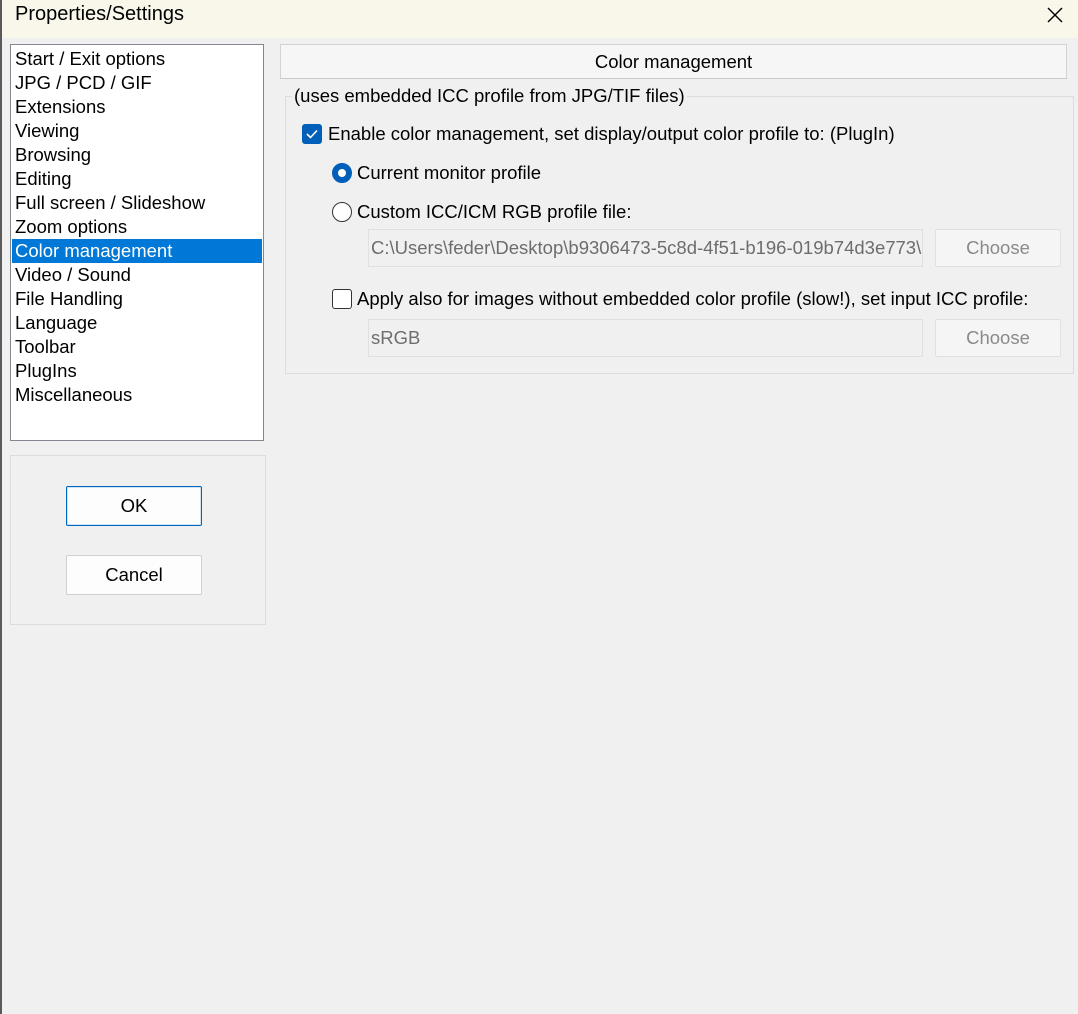 Image resolution: width=1078 pixels, height=1014 pixels. Describe the element at coordinates (342, 299) in the screenshot. I see `apply-also-checkbox` at that location.